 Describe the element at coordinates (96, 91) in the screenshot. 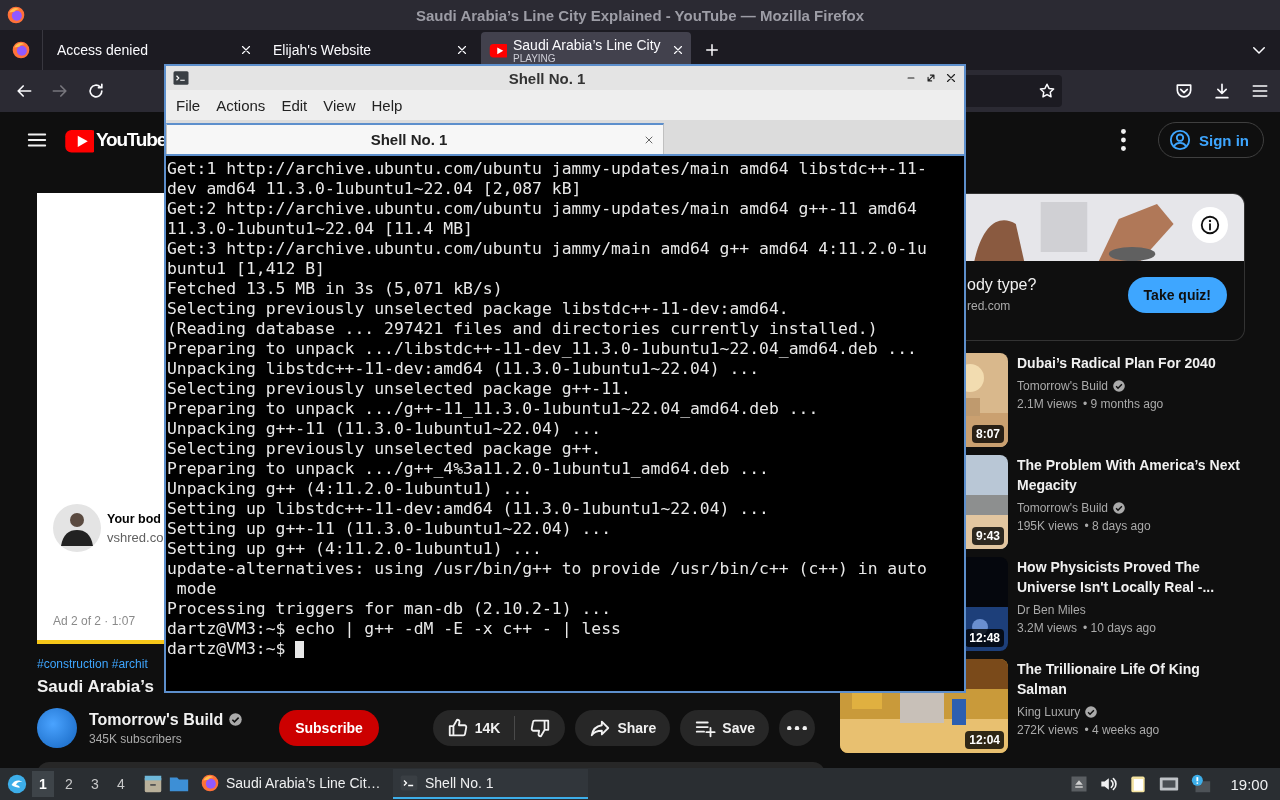

I see `reload-icon` at that location.